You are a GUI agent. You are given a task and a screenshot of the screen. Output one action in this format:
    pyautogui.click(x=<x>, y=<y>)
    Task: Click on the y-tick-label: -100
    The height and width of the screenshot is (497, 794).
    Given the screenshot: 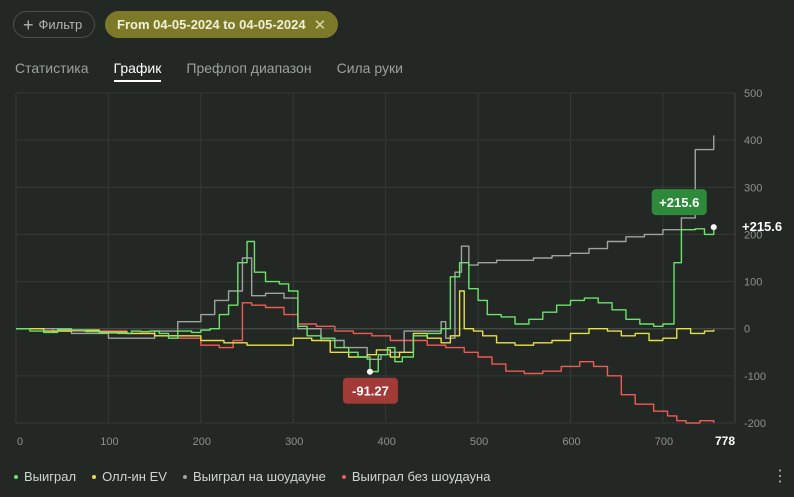 What is the action you would take?
    pyautogui.click(x=755, y=377)
    